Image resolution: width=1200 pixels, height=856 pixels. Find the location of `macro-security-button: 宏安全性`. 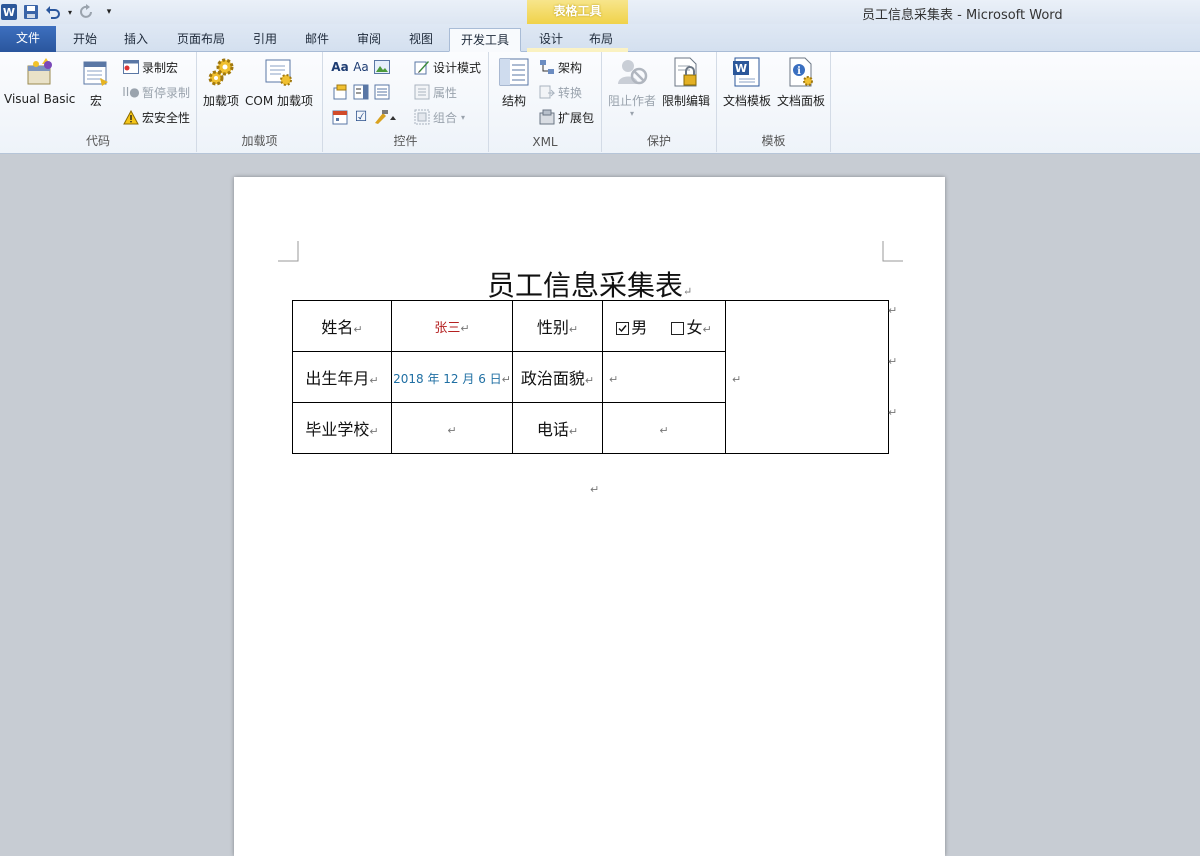

macro-security-button: 宏安全性 is located at coordinates (156, 117).